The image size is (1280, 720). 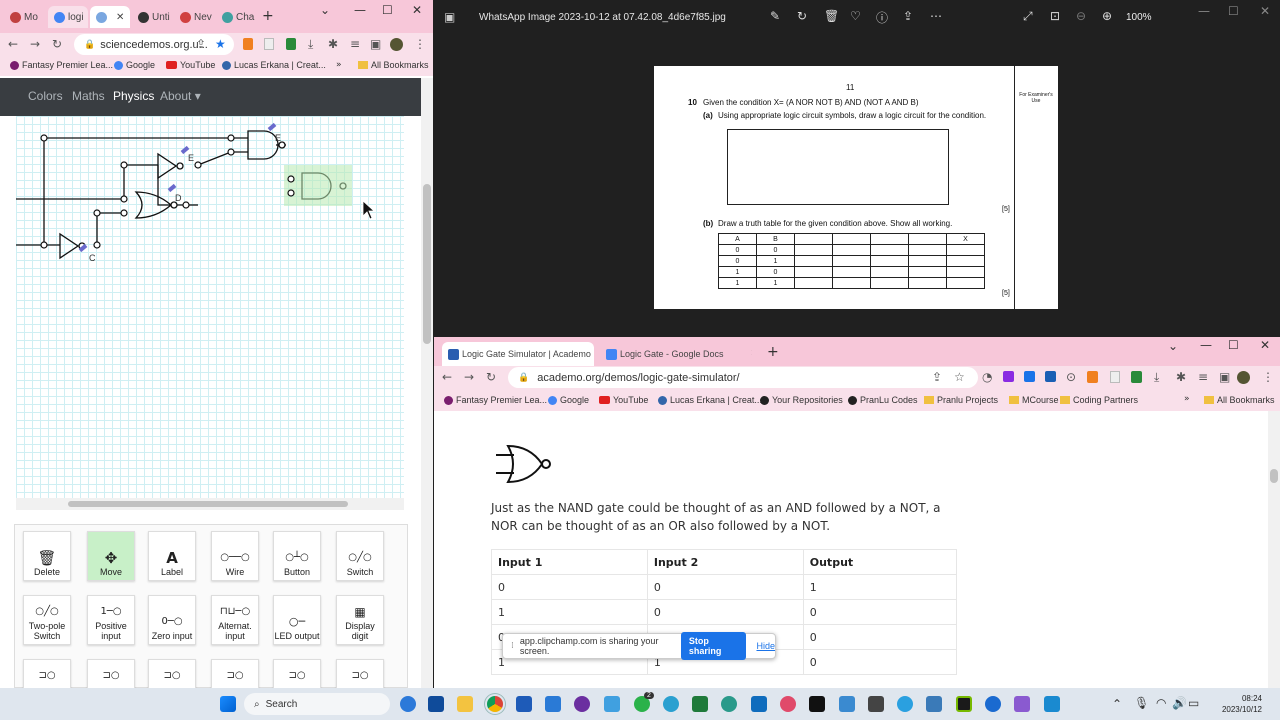 What do you see at coordinates (172, 556) in the screenshot?
I see `label-button: A Label` at bounding box center [172, 556].